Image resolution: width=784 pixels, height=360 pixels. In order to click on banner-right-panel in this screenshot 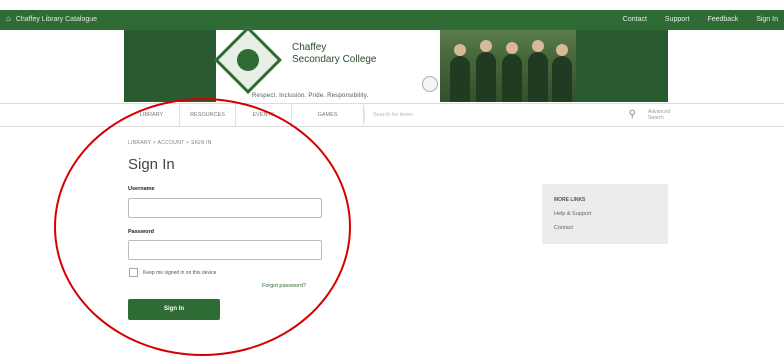, I will do `click(622, 66)`.